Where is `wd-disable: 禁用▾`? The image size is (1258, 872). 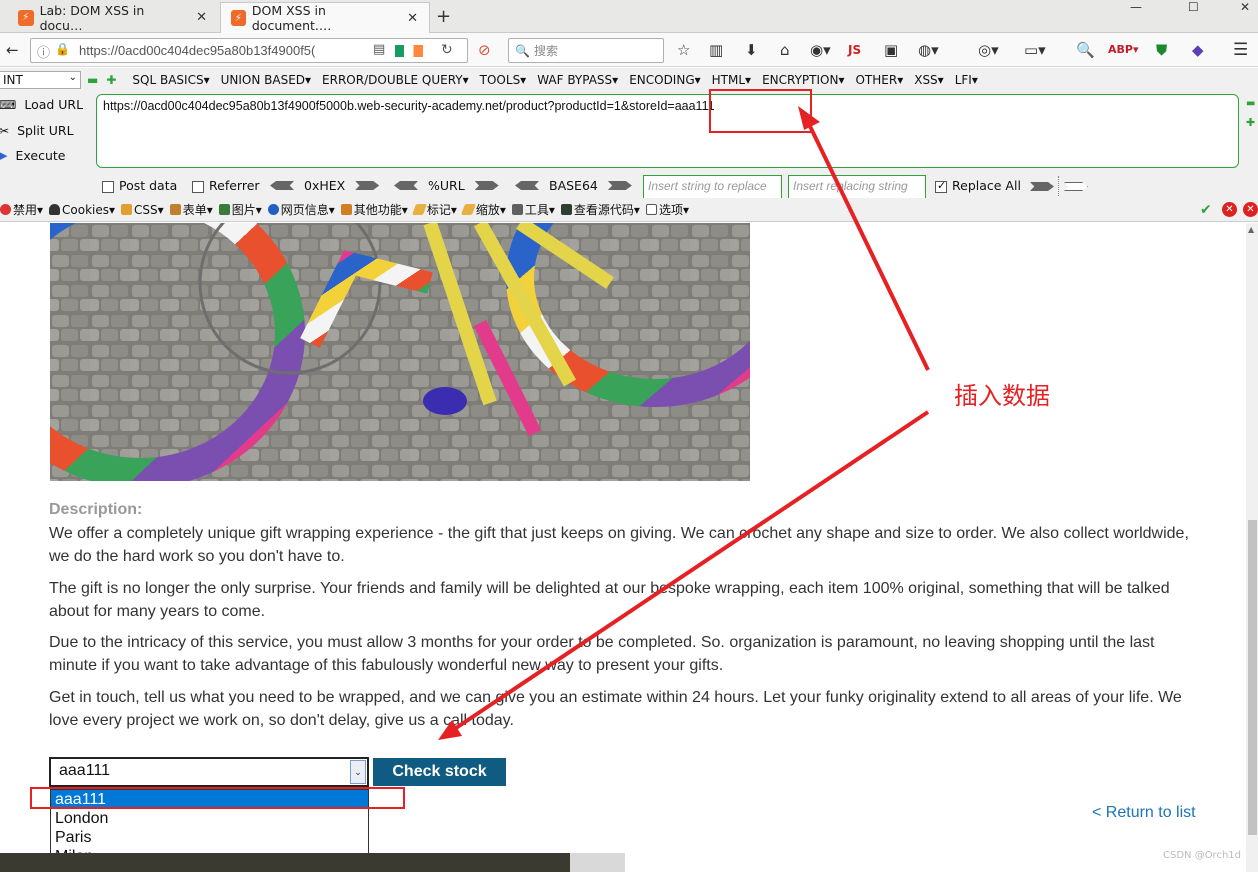
wd-disable: 禁用▾ is located at coordinates (21, 209).